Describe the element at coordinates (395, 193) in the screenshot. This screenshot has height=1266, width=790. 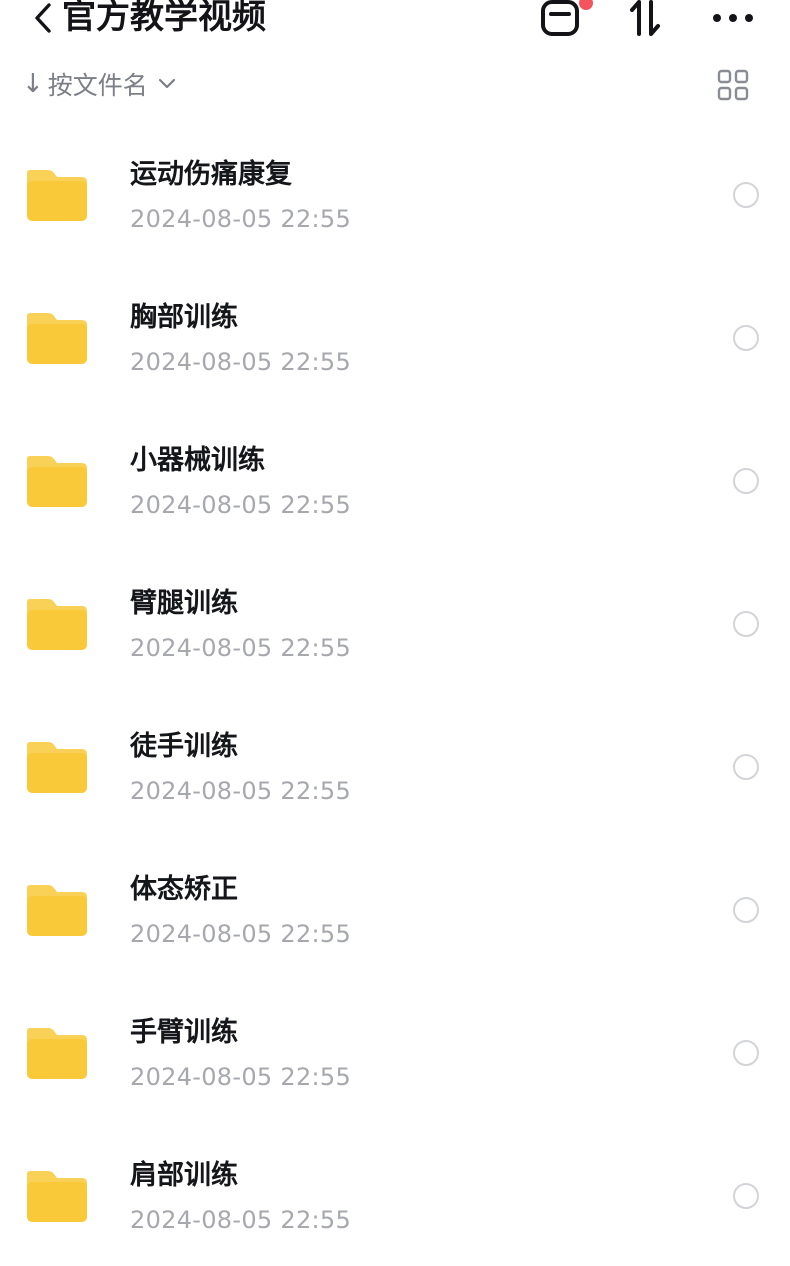
I see `list-item: 运动伤痛康复 2024-08-05 22:55` at that location.